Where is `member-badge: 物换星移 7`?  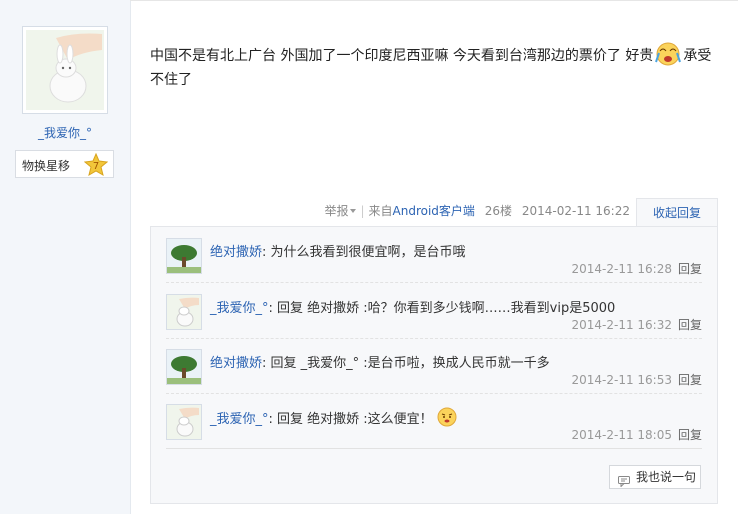 member-badge: 物换星移 7 is located at coordinates (64, 164).